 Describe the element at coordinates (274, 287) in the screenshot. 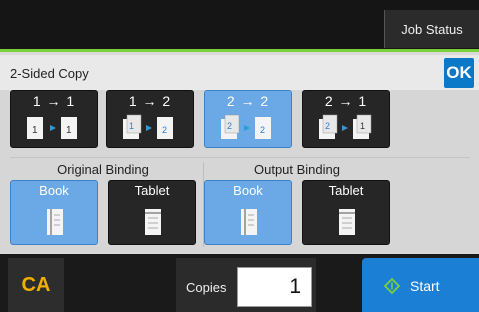

I see `copies-input: 1` at that location.